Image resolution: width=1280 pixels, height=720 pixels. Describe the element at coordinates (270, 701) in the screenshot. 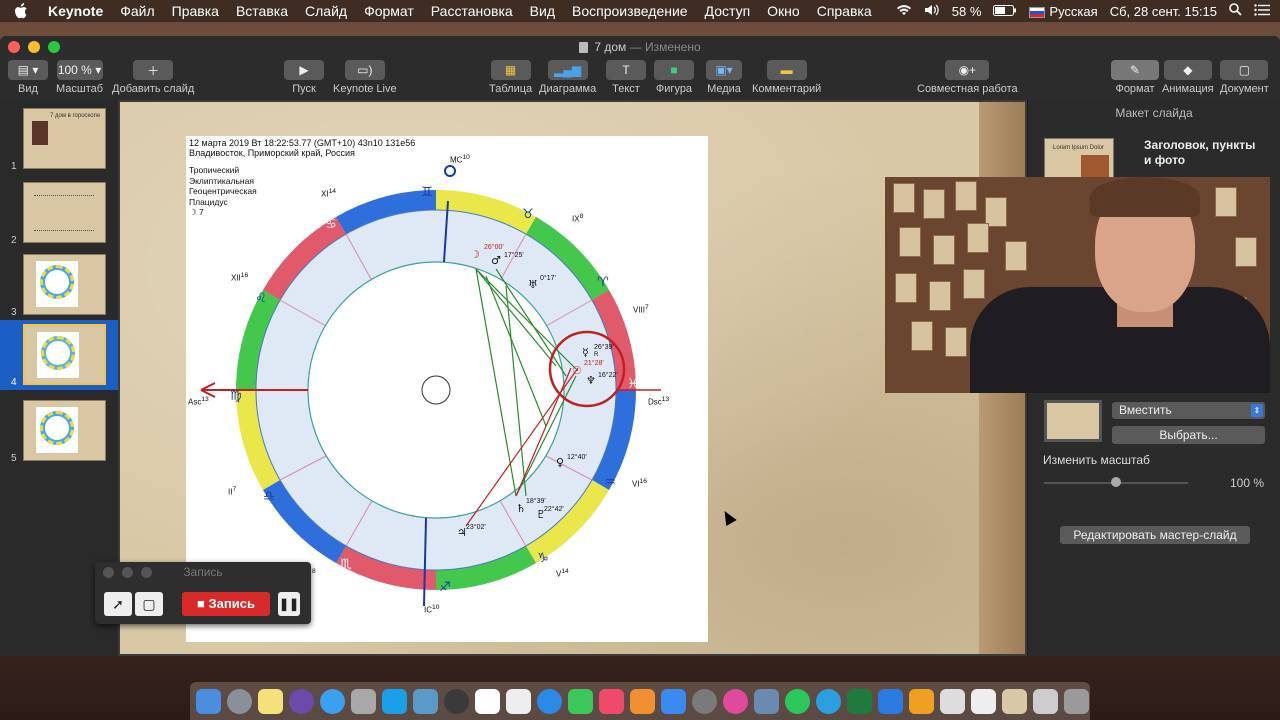

I see `notes-icon` at that location.